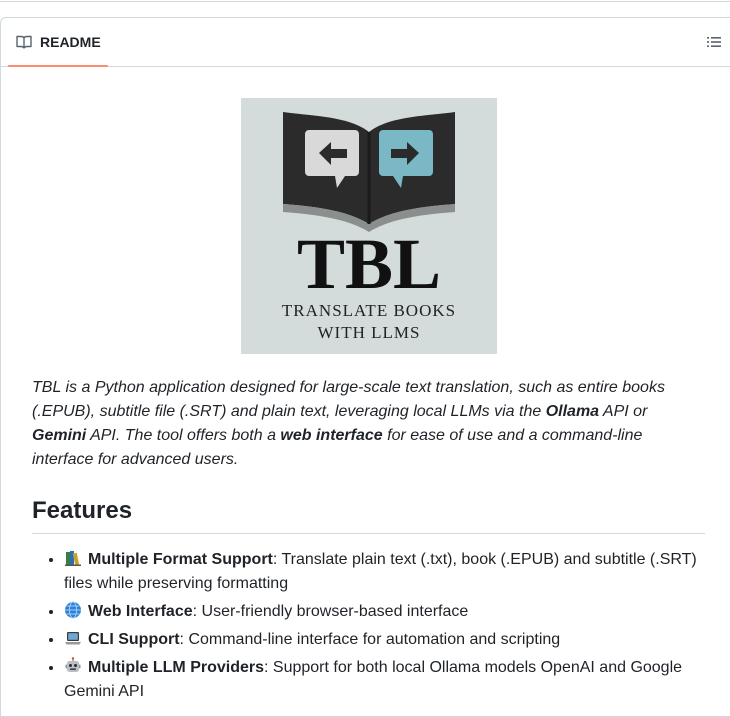 The width and height of the screenshot is (730, 717). I want to click on readme-header: README, so click(365, 42).